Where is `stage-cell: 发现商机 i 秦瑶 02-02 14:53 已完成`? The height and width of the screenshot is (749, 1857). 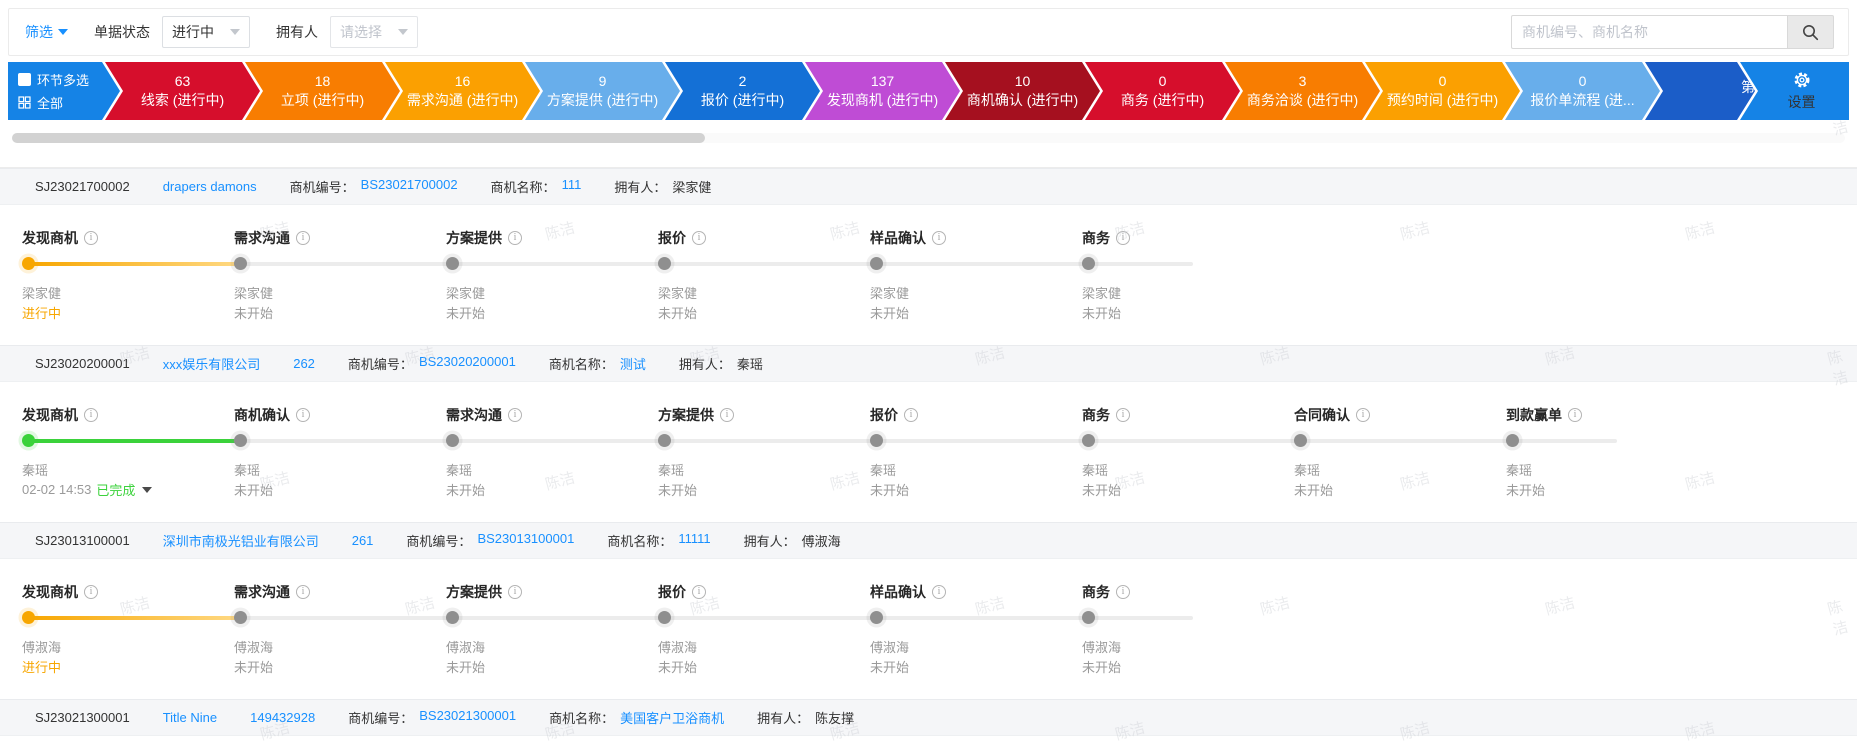 stage-cell: 发现商机 i 秦瑶 02-02 14:53 已完成 is located at coordinates (131, 451).